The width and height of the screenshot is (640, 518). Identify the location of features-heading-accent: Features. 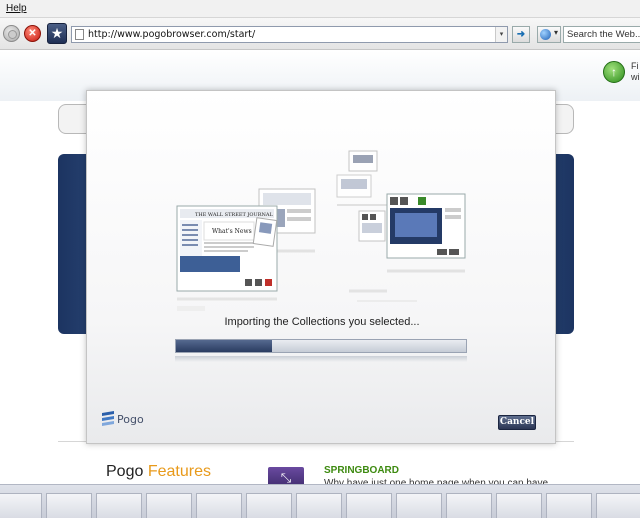
(179, 471).